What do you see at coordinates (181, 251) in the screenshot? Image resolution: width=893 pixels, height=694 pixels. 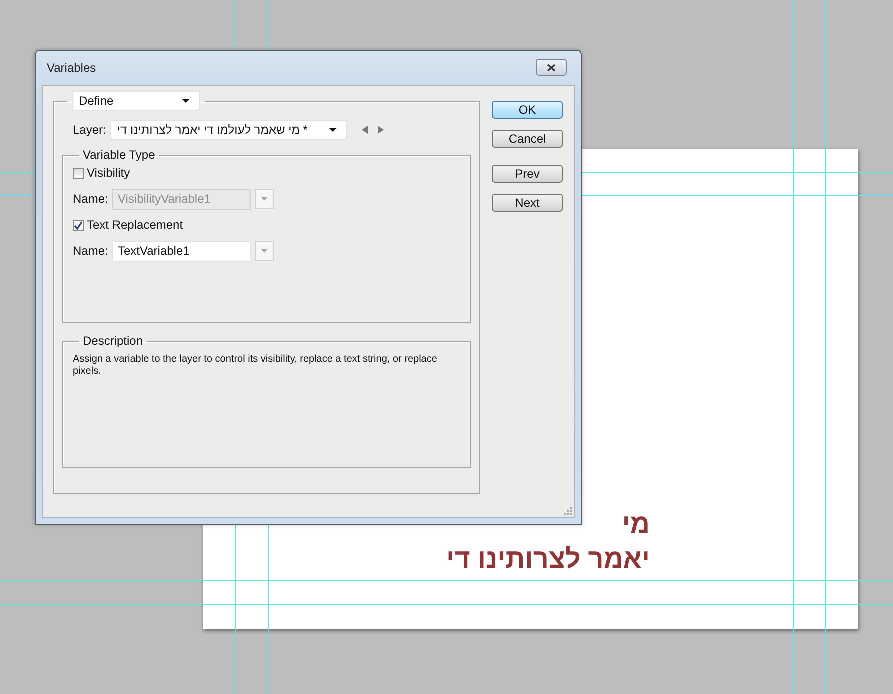 I see `name-field: TextVariable1` at bounding box center [181, 251].